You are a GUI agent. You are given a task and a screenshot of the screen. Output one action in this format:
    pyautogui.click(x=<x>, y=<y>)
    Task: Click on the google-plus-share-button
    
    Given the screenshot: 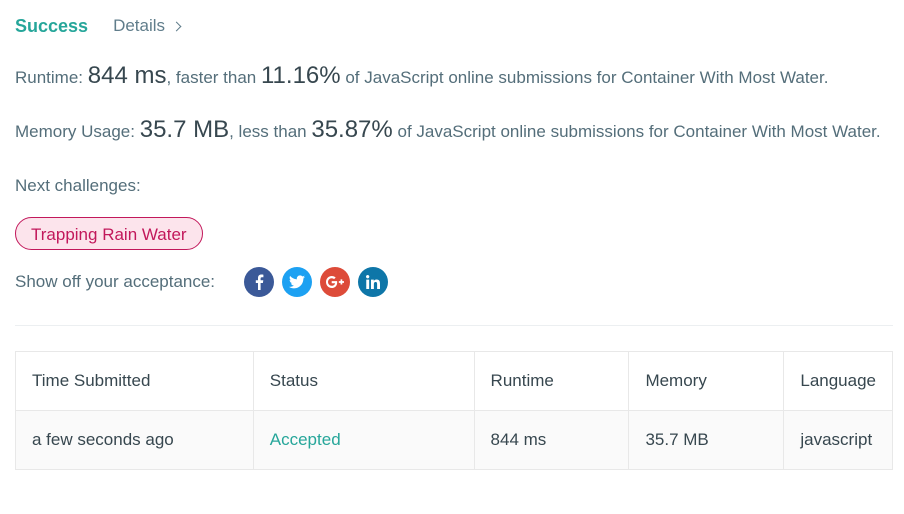 What is the action you would take?
    pyautogui.click(x=335, y=282)
    